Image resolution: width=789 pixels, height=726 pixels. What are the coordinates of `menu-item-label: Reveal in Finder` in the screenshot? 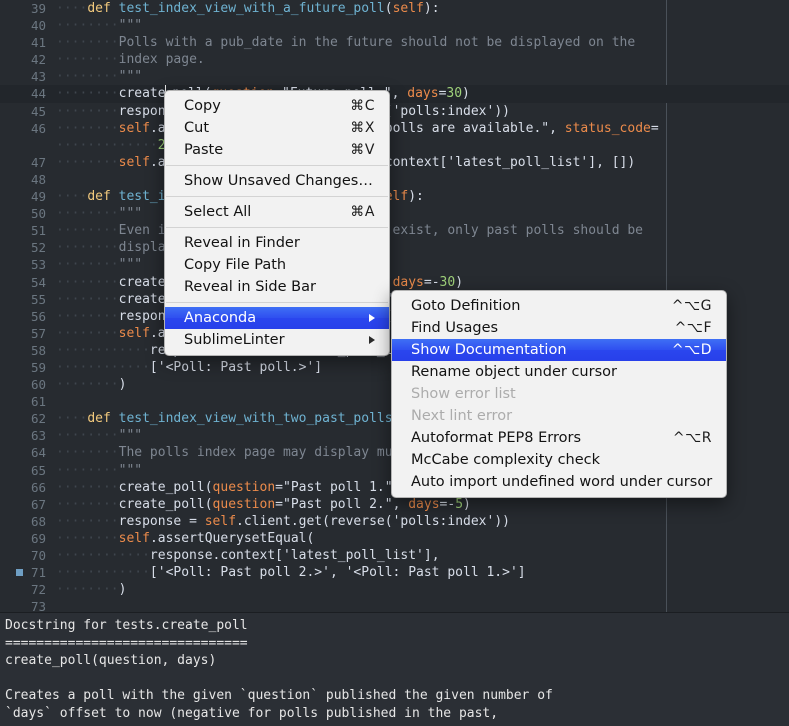 It's located at (242, 243).